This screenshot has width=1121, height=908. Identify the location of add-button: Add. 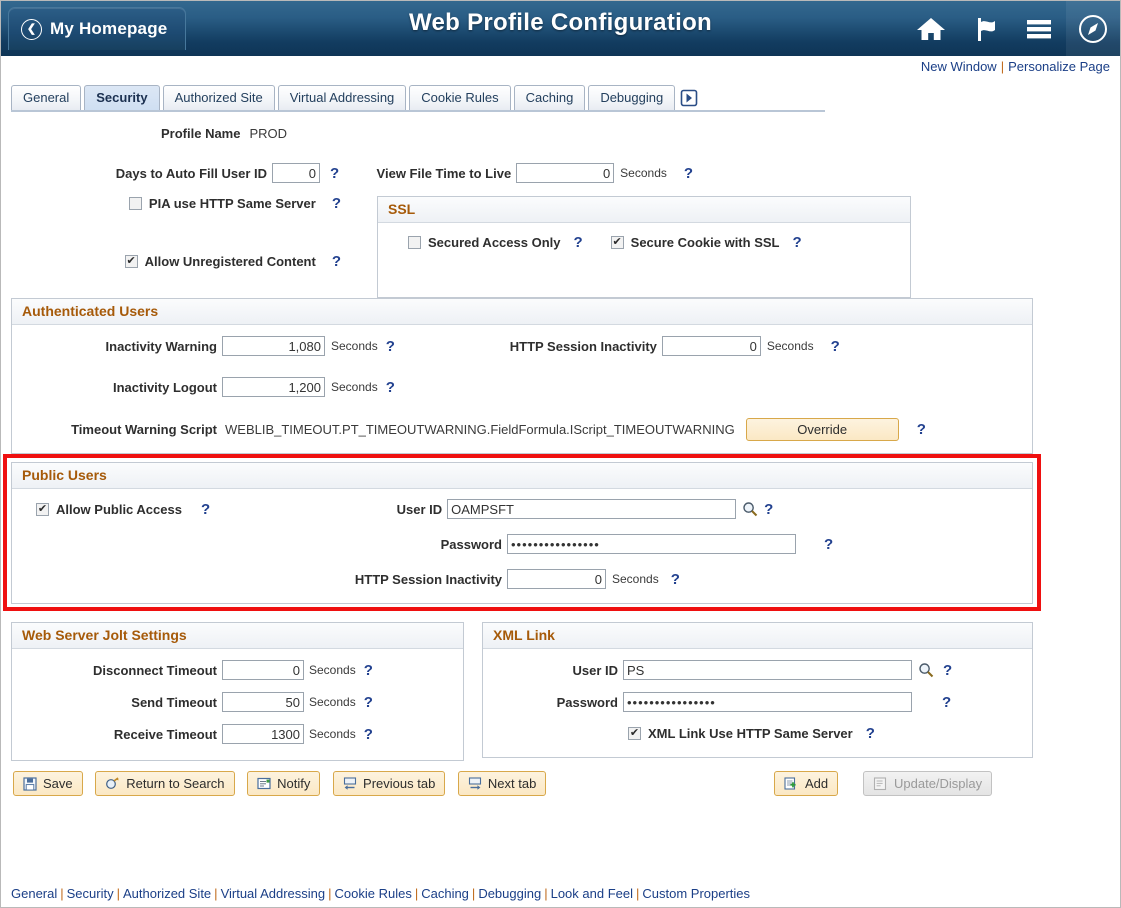
(806, 783).